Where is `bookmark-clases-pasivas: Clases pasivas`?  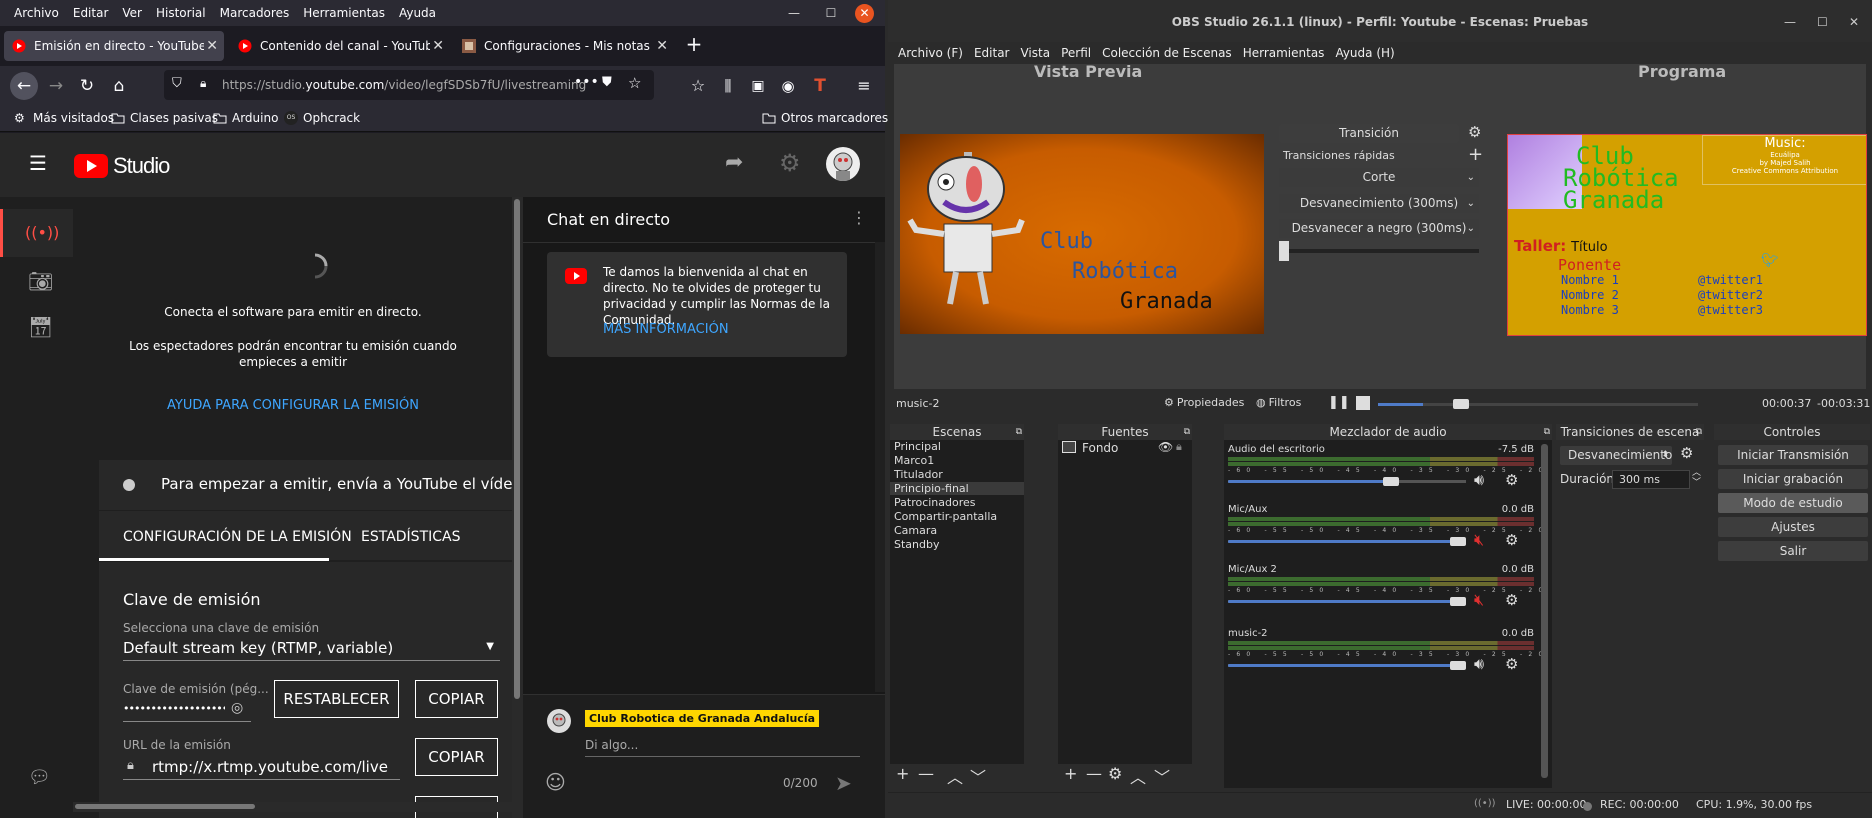 bookmark-clases-pasivas: Clases pasivas is located at coordinates (164, 118).